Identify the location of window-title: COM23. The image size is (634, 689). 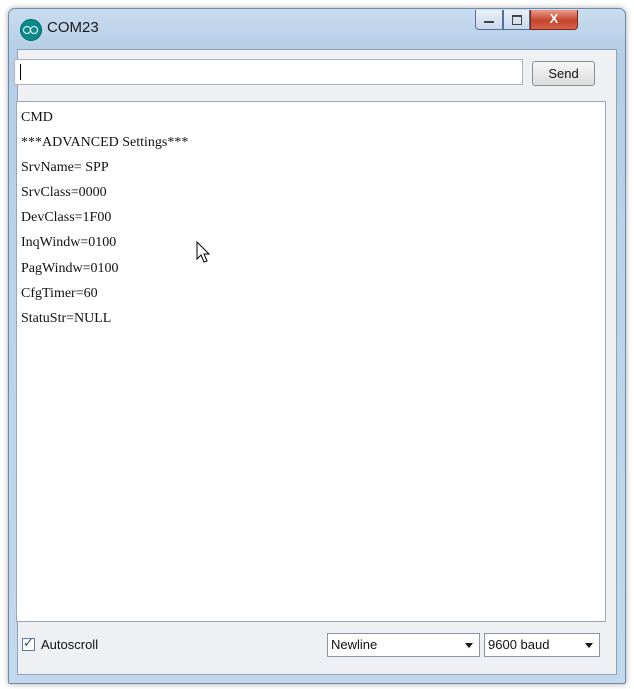
(73, 27).